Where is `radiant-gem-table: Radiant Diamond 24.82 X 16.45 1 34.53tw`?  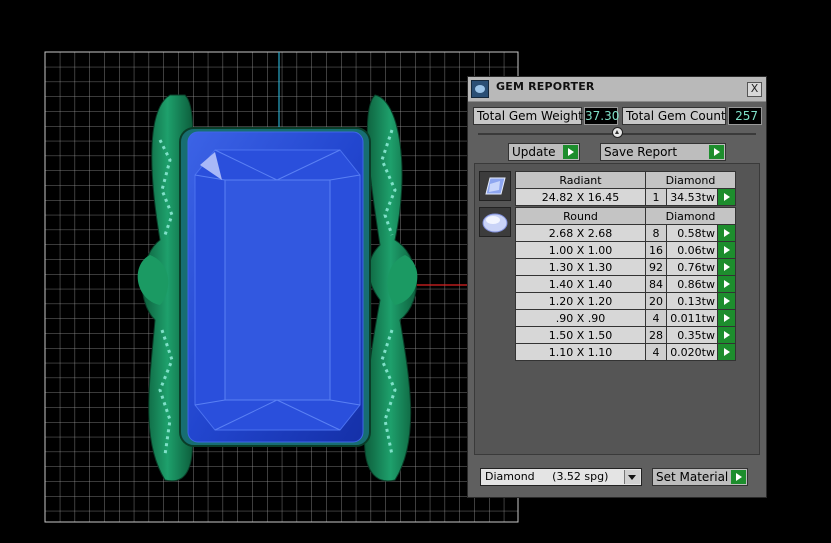 radiant-gem-table: Radiant Diamond 24.82 X 16.45 1 34.53tw is located at coordinates (625, 188).